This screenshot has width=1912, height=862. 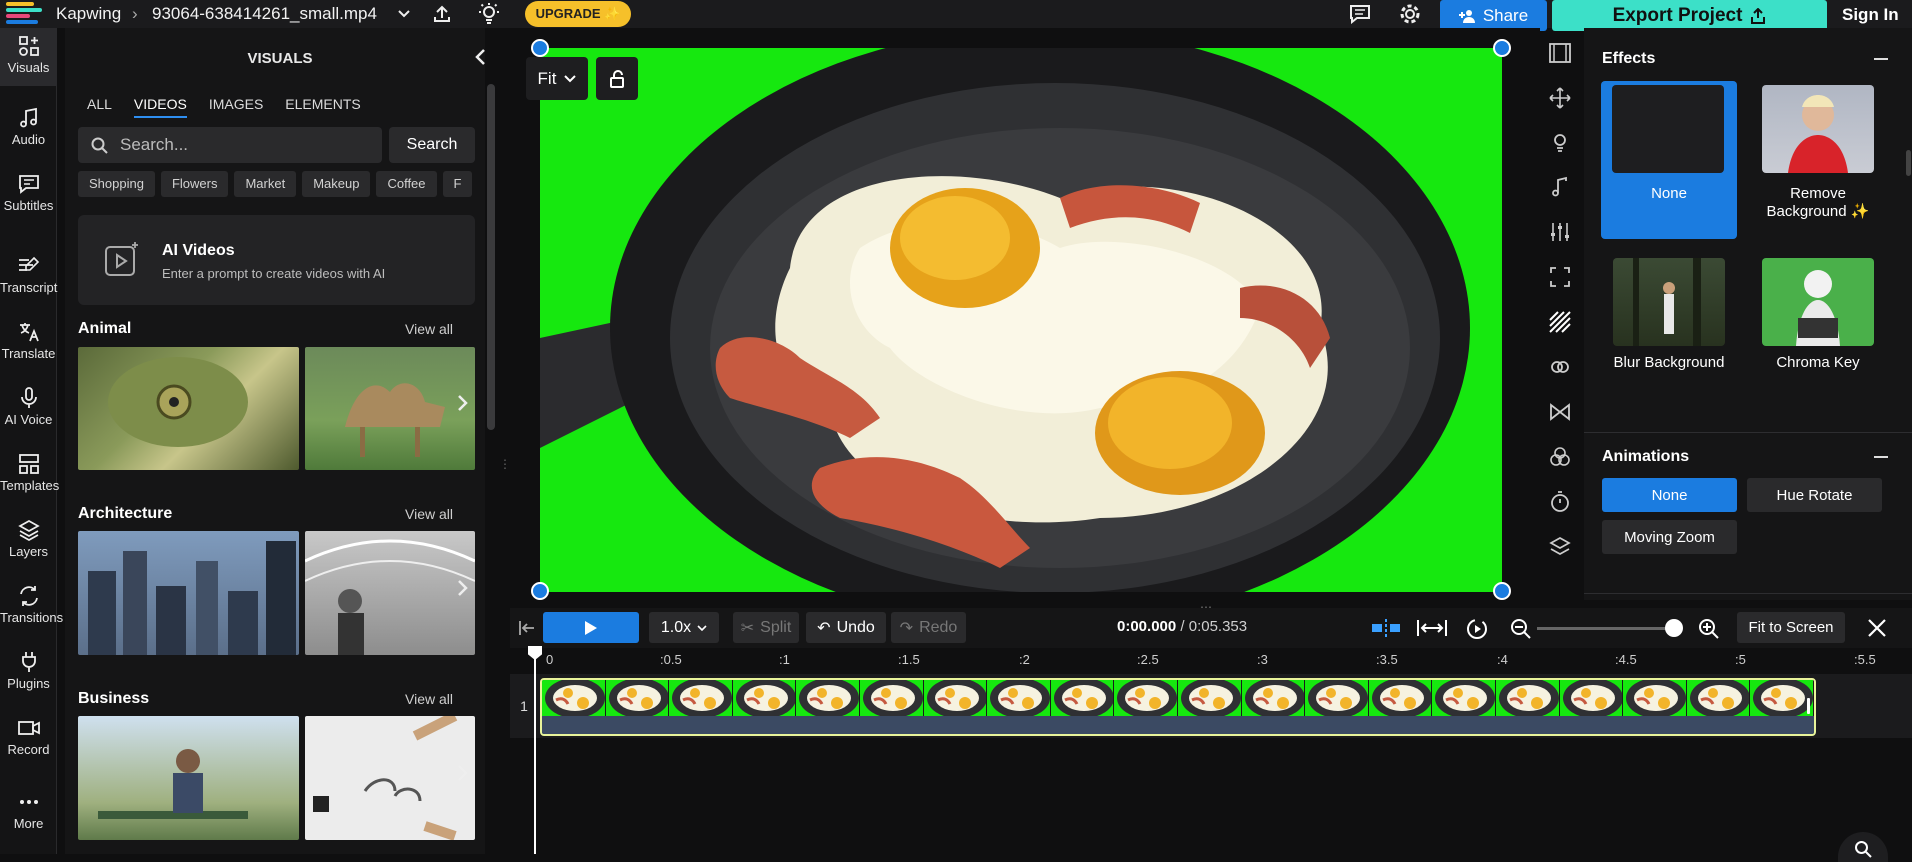 I want to click on business-park-thumbnail, so click(x=188, y=778).